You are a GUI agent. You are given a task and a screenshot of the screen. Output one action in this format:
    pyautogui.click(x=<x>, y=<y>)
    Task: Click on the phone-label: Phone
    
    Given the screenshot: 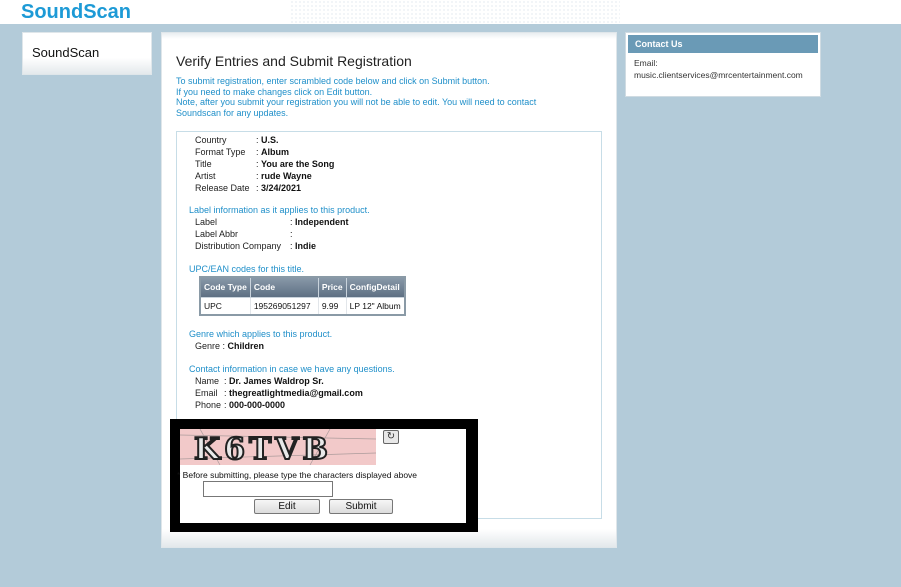 What is the action you would take?
    pyautogui.click(x=208, y=405)
    